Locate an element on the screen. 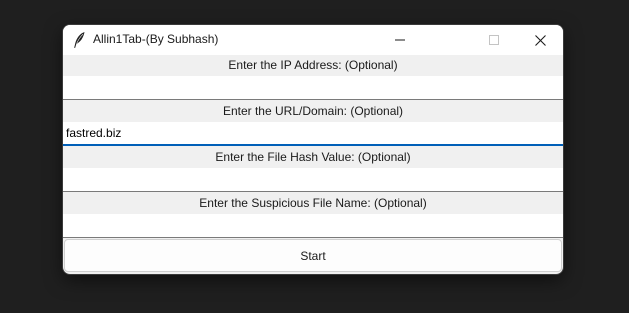 This screenshot has height=313, width=629. feather-icon is located at coordinates (79, 40).